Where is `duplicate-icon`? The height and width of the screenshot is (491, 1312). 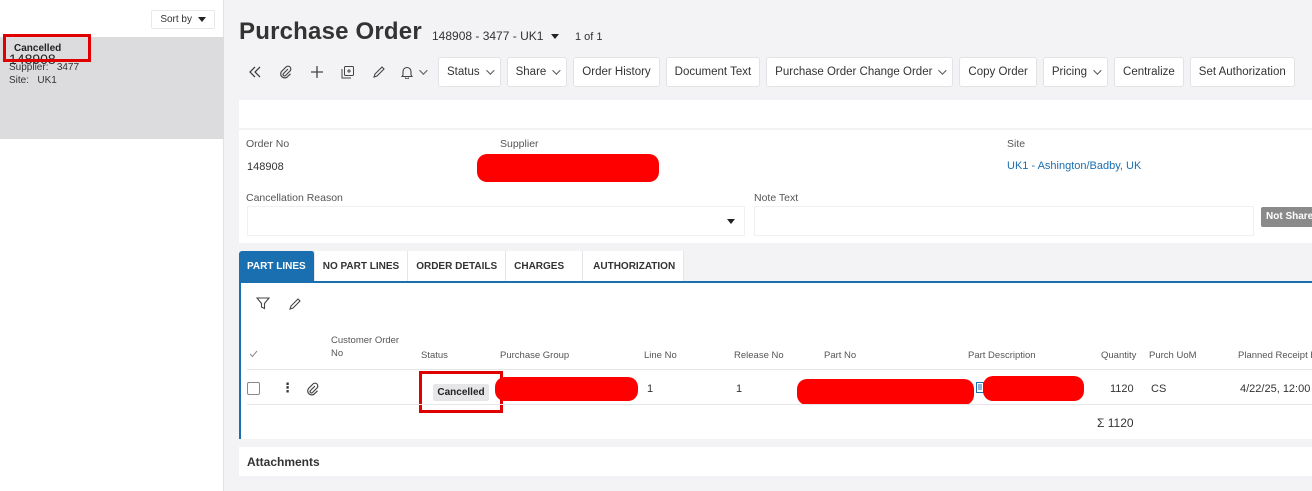
duplicate-icon is located at coordinates (347, 72).